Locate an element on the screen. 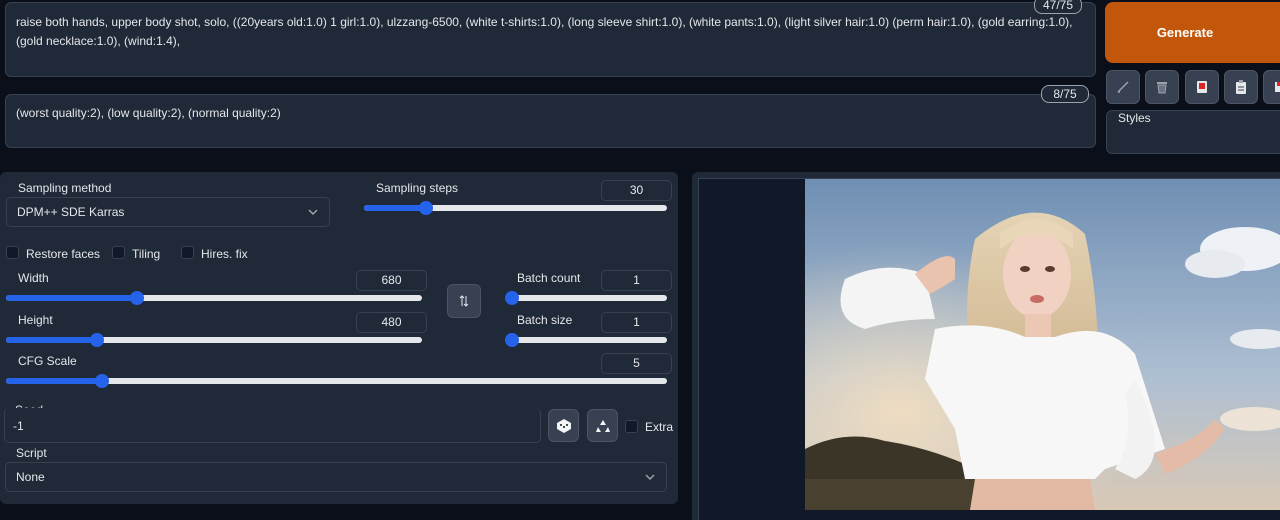  batch-size-slider is located at coordinates (586, 340).